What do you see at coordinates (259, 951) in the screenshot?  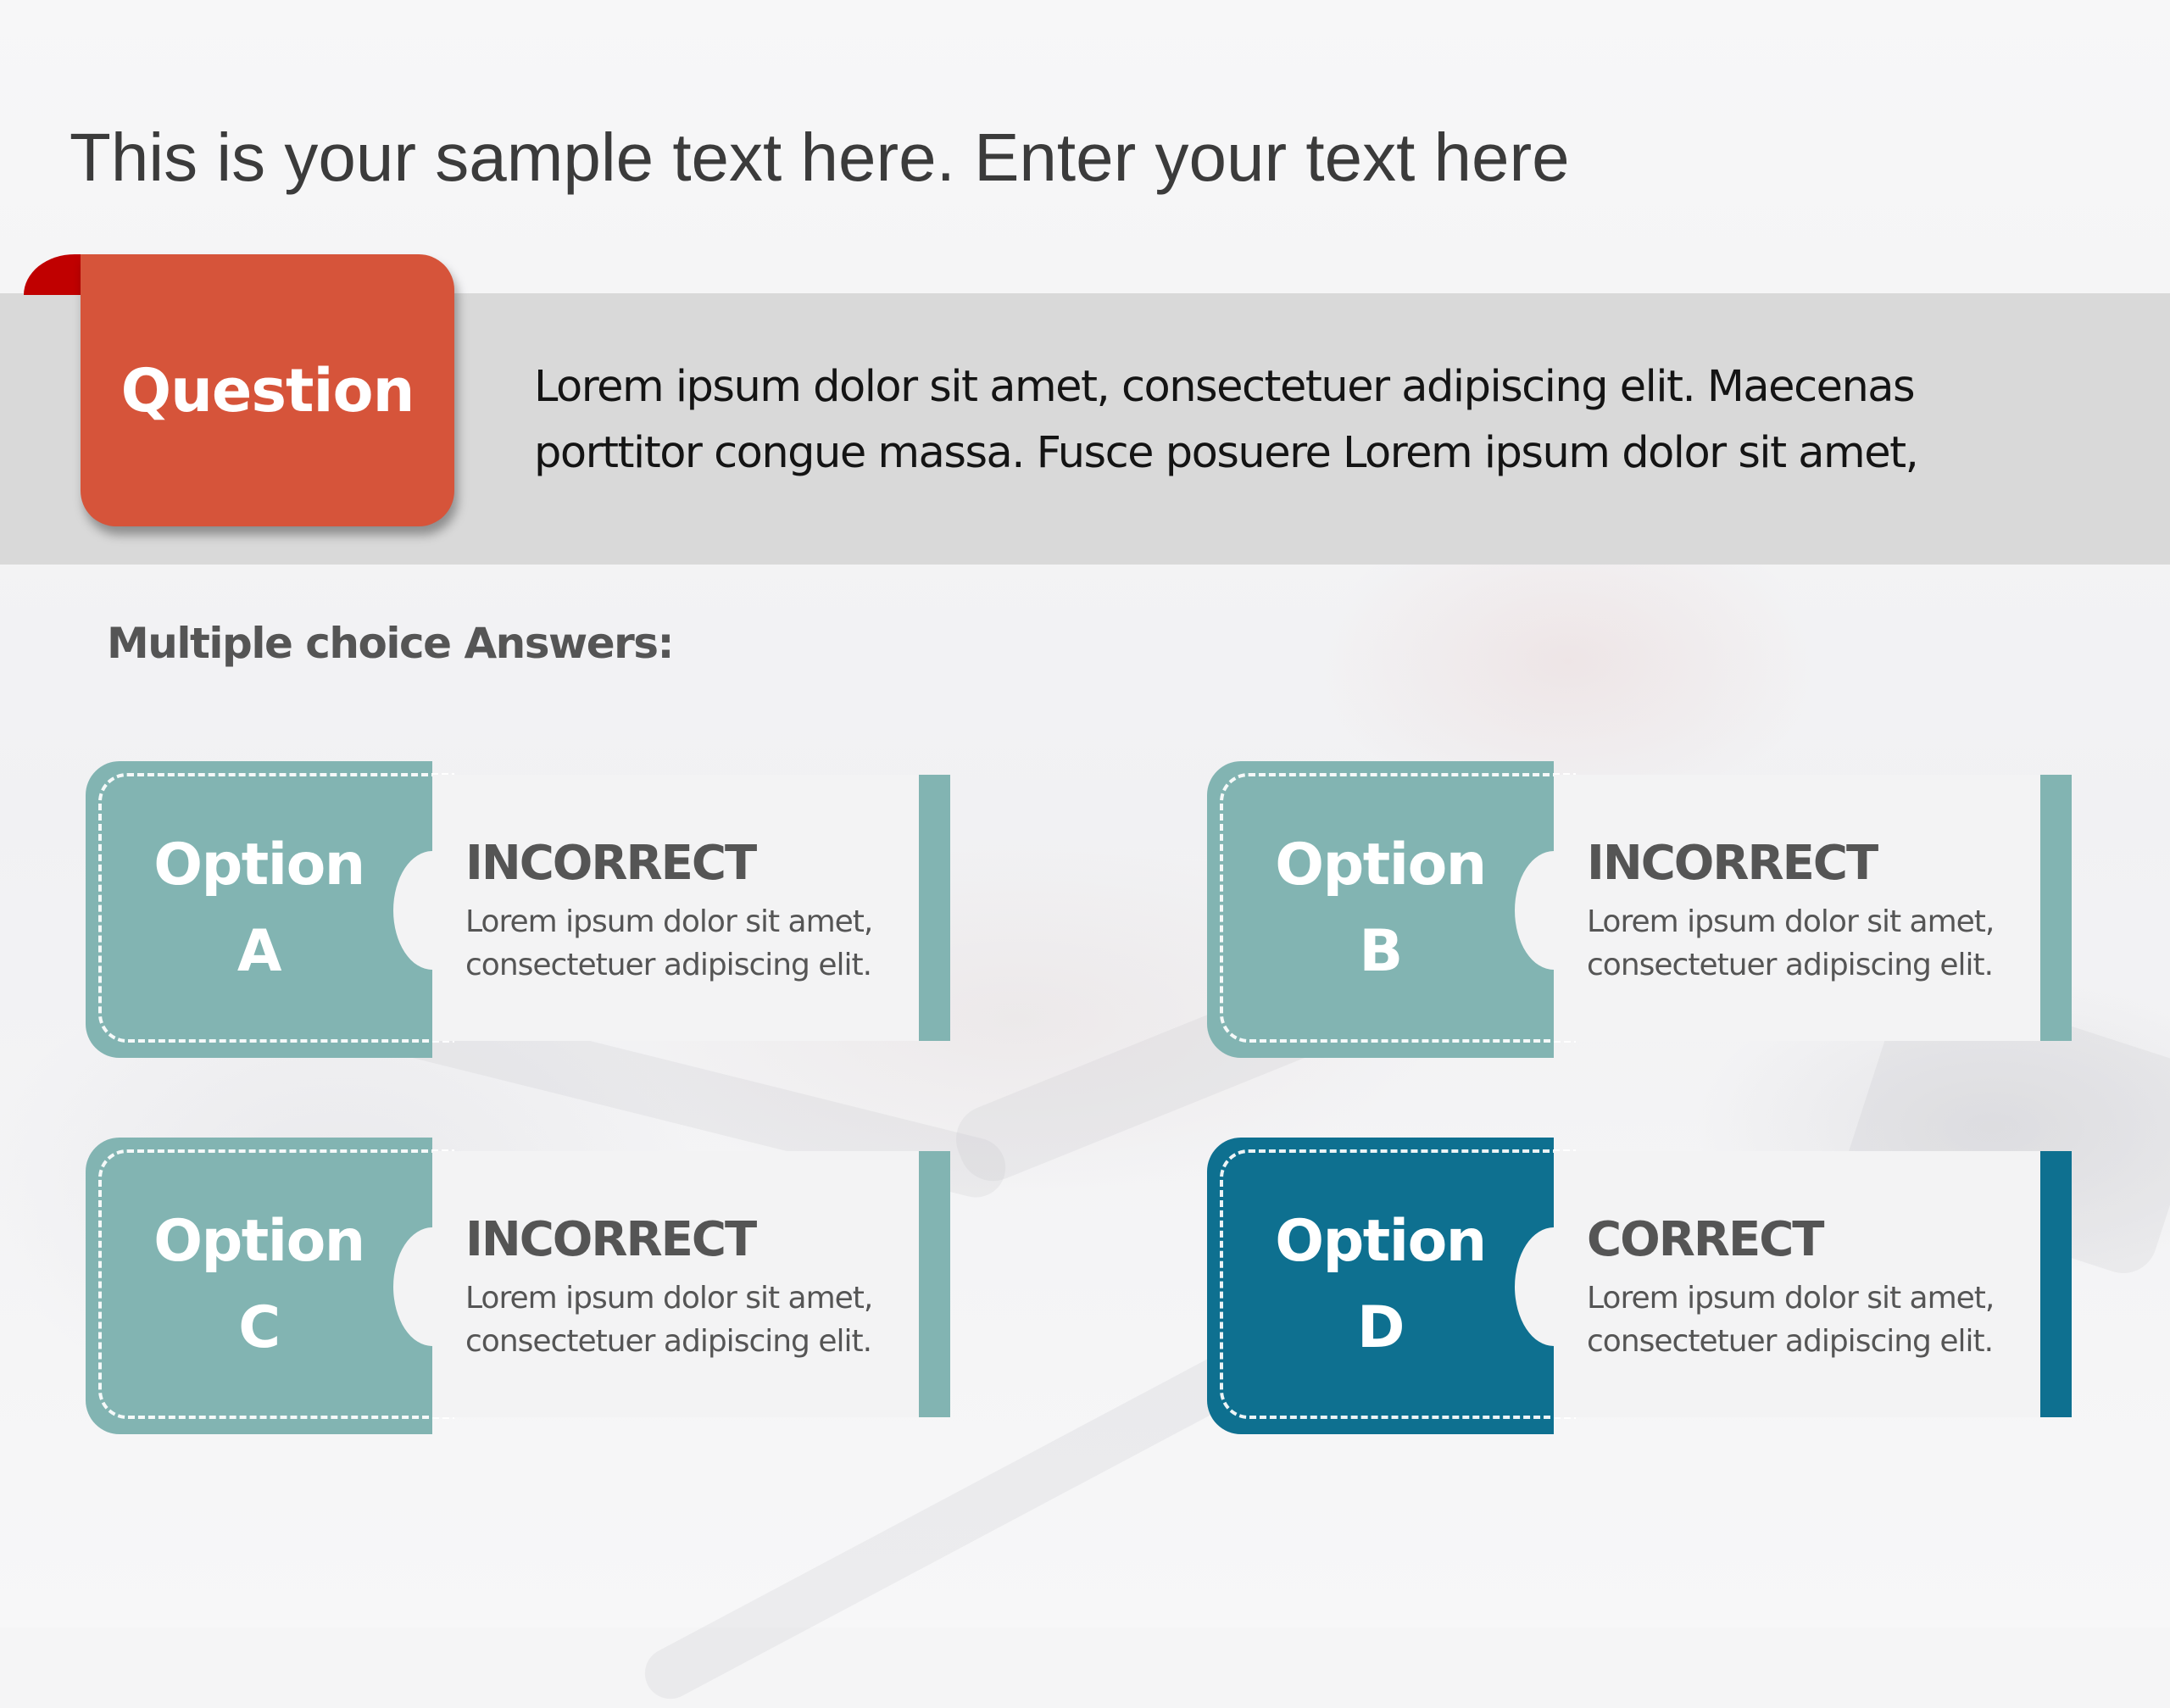 I see `option-letter: A` at bounding box center [259, 951].